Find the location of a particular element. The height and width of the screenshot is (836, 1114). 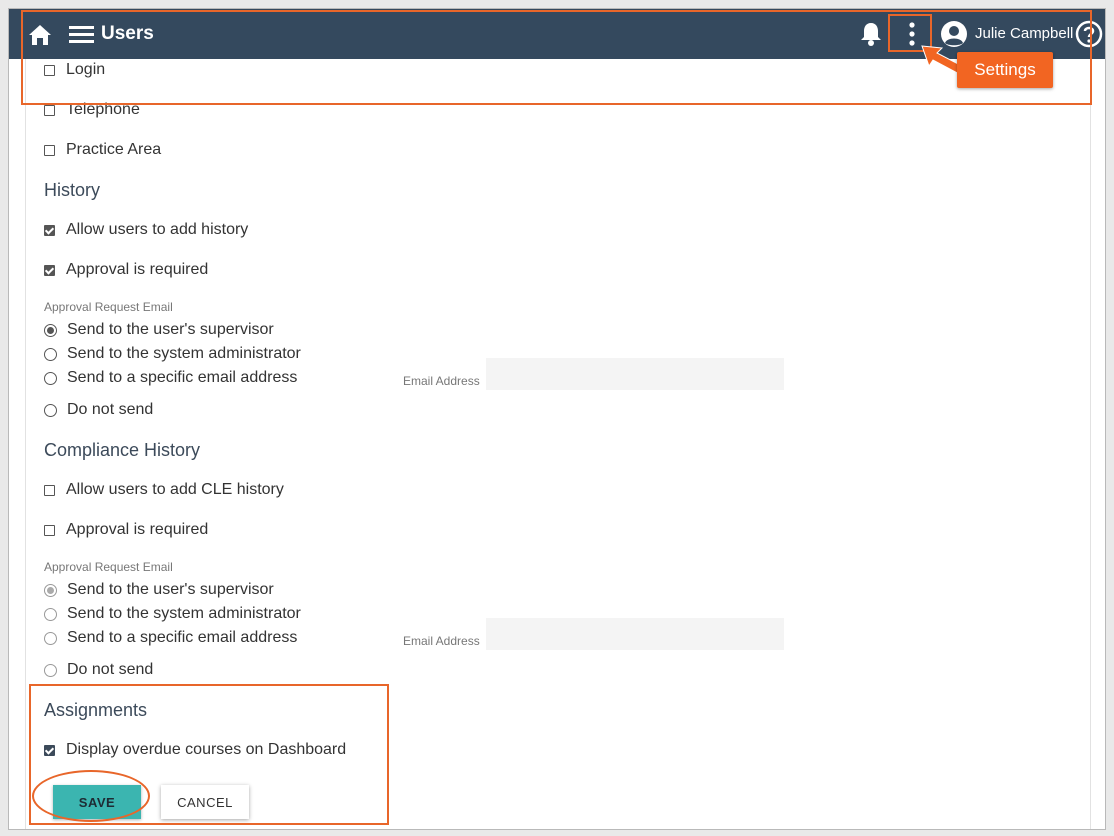

display-overdue-label: Display overdue courses on Dashboard is located at coordinates (206, 749).